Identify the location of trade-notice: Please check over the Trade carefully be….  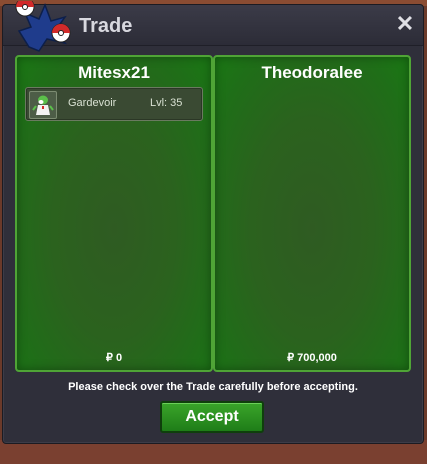
(213, 387).